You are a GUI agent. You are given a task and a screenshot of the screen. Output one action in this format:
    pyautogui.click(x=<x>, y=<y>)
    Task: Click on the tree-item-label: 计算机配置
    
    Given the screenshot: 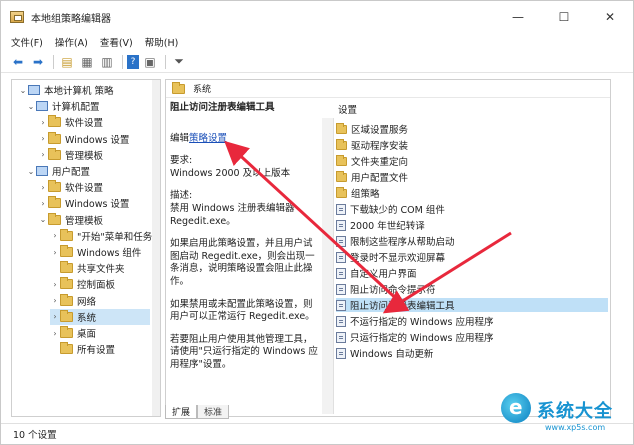 What is the action you would take?
    pyautogui.click(x=76, y=108)
    